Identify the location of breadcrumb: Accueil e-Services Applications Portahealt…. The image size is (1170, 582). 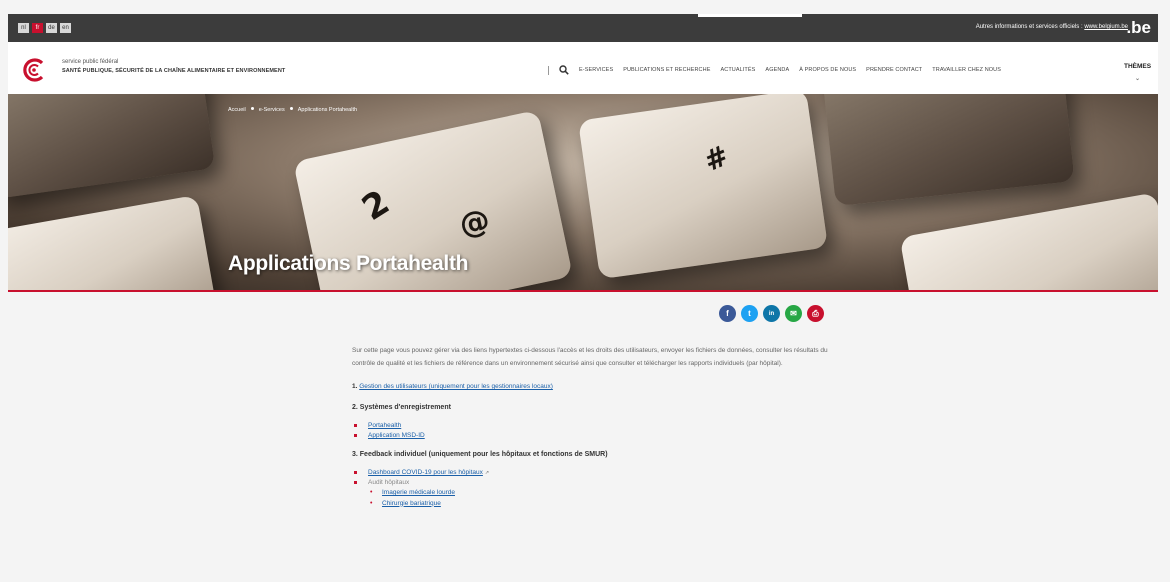
(292, 110).